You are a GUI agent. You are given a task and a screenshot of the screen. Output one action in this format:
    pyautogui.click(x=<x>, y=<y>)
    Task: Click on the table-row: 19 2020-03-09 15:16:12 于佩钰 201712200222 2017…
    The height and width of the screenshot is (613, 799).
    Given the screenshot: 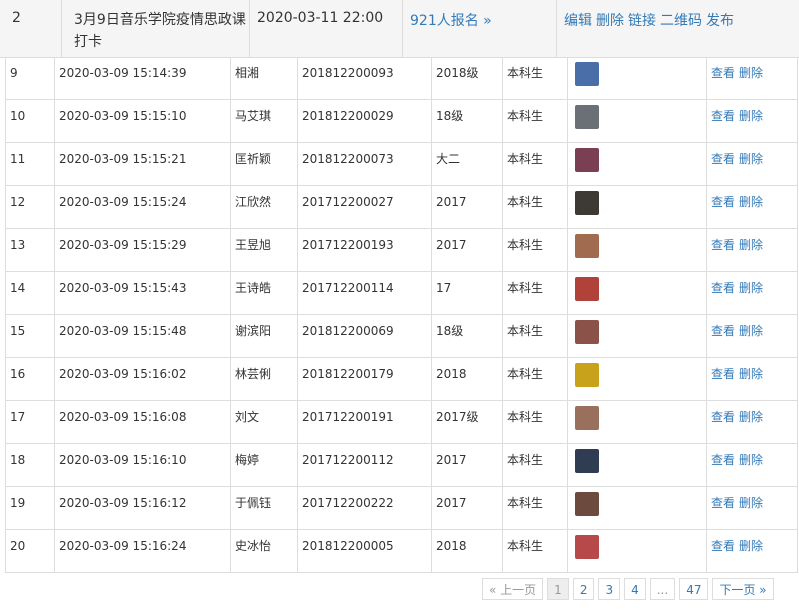 What is the action you would take?
    pyautogui.click(x=401, y=508)
    